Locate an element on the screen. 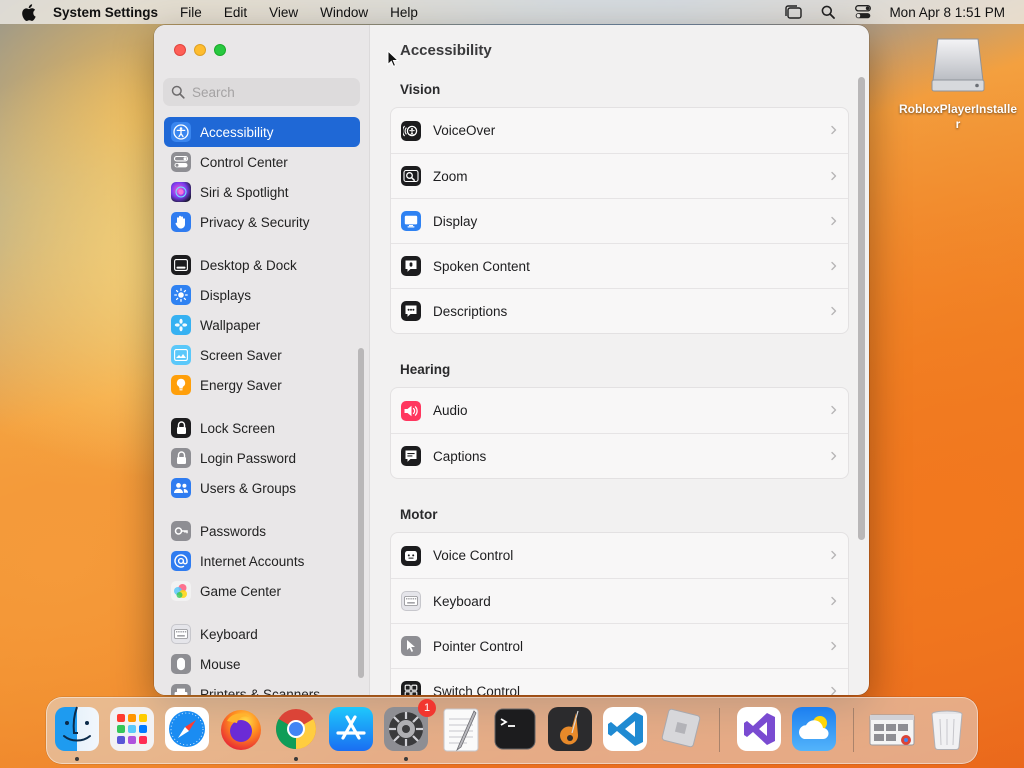 This screenshot has height=768, width=1024. stage-manager-icon is located at coordinates (793, 12).